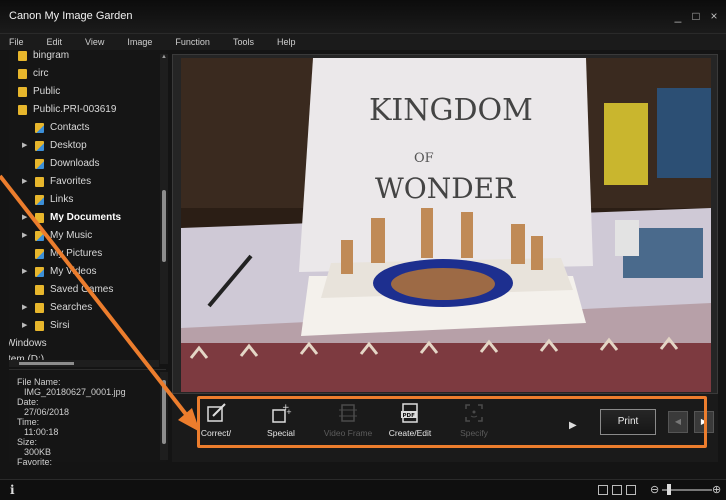  Describe the element at coordinates (27, 442) in the screenshot. I see `size-label: Size:` at that location.